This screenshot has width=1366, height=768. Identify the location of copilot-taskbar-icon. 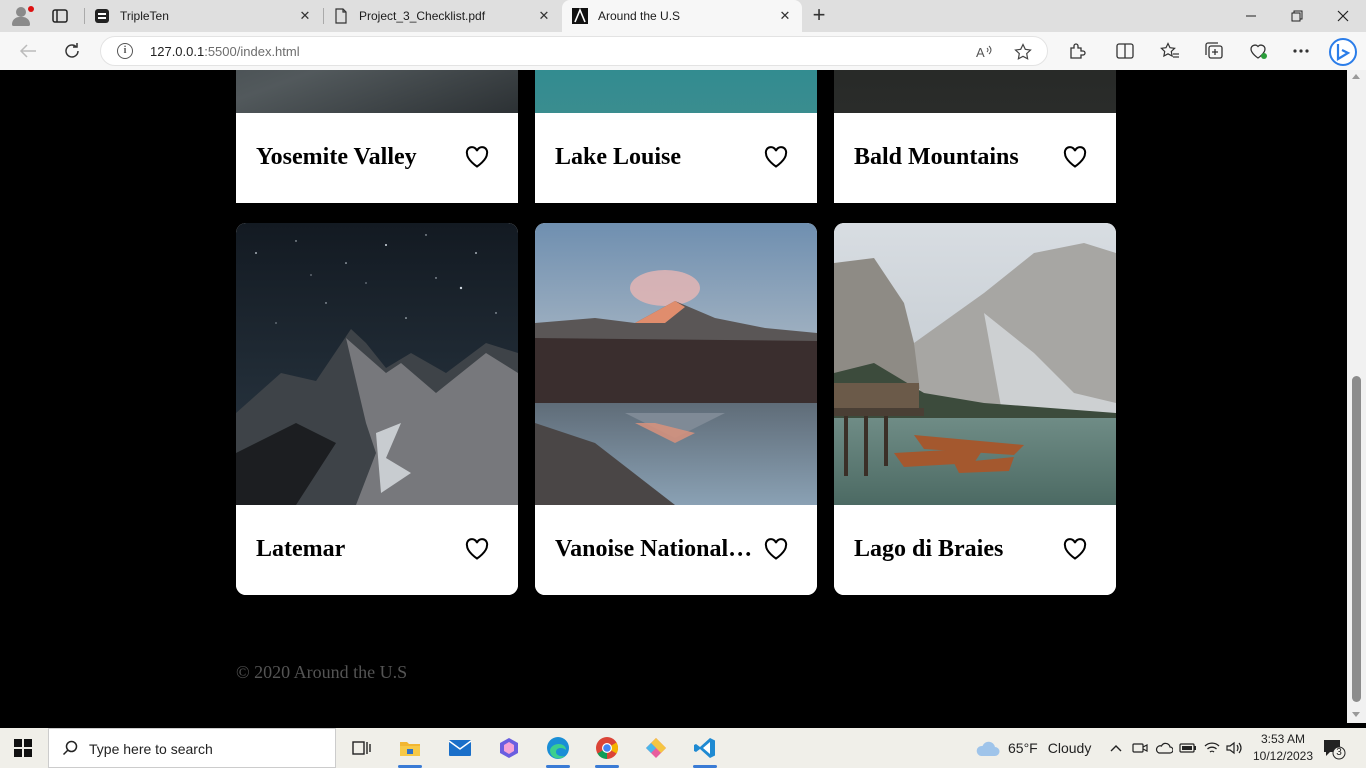
(509, 748).